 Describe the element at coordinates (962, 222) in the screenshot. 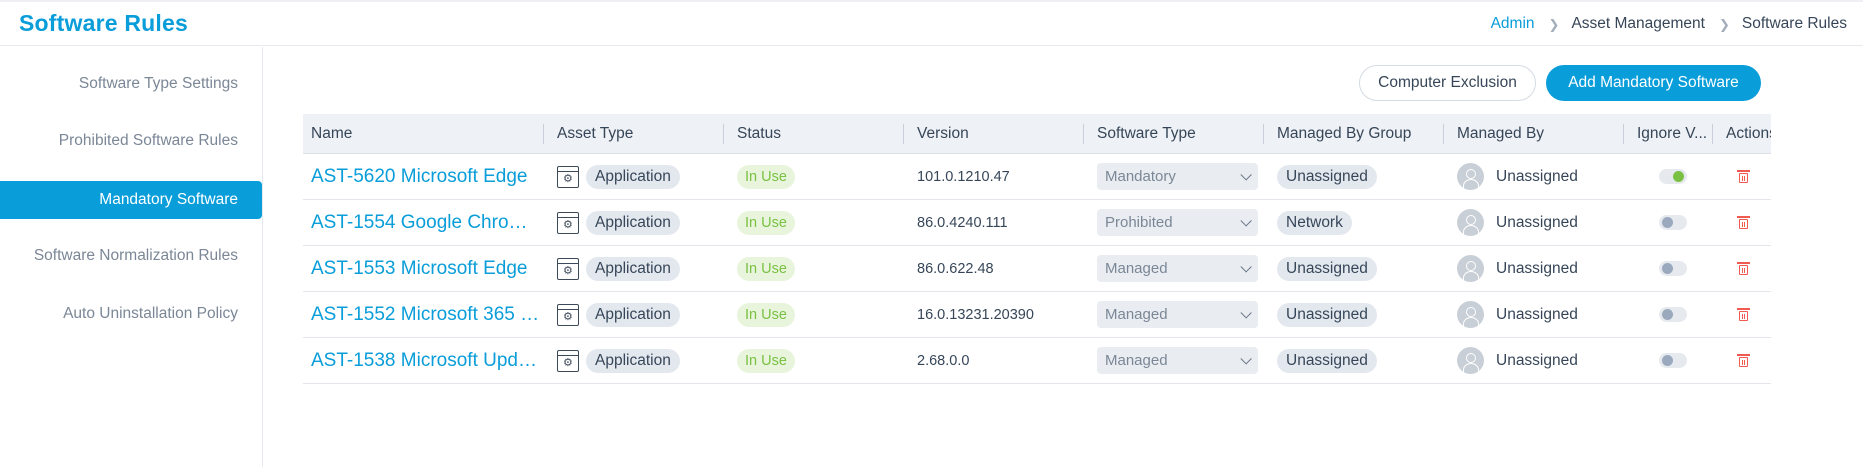

I see `version-text: 86.0.4240.111` at that location.